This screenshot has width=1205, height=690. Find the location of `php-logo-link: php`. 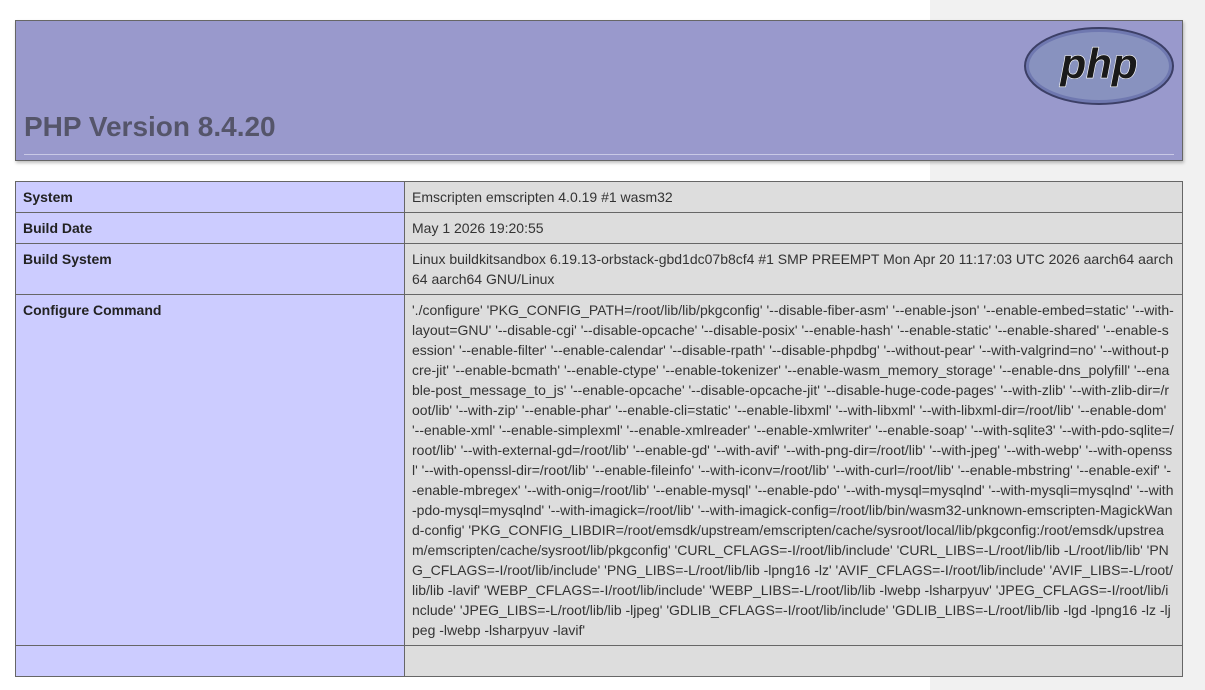

php-logo-link: php is located at coordinates (1099, 66).